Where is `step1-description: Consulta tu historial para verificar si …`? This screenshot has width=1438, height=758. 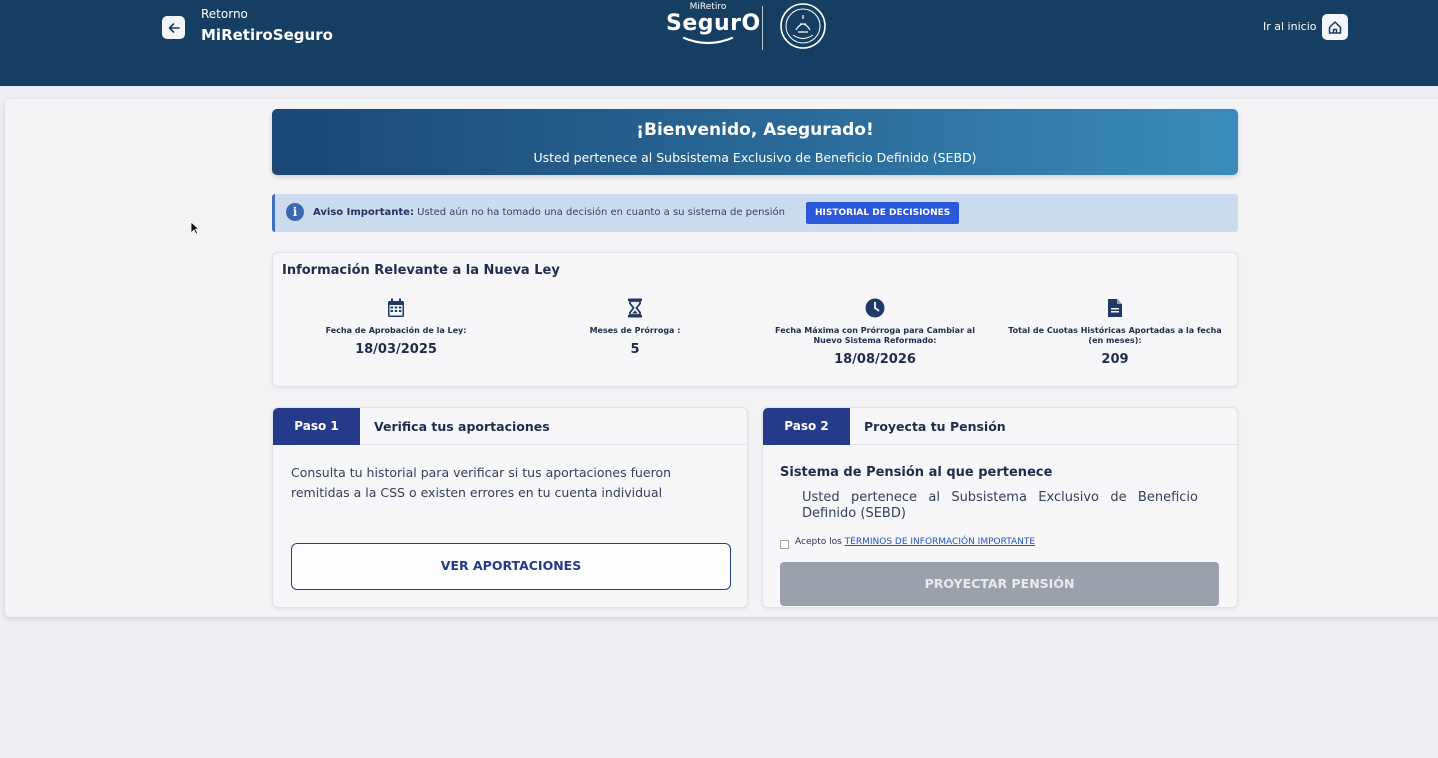 step1-description: Consulta tu historial para verificar si … is located at coordinates (481, 482).